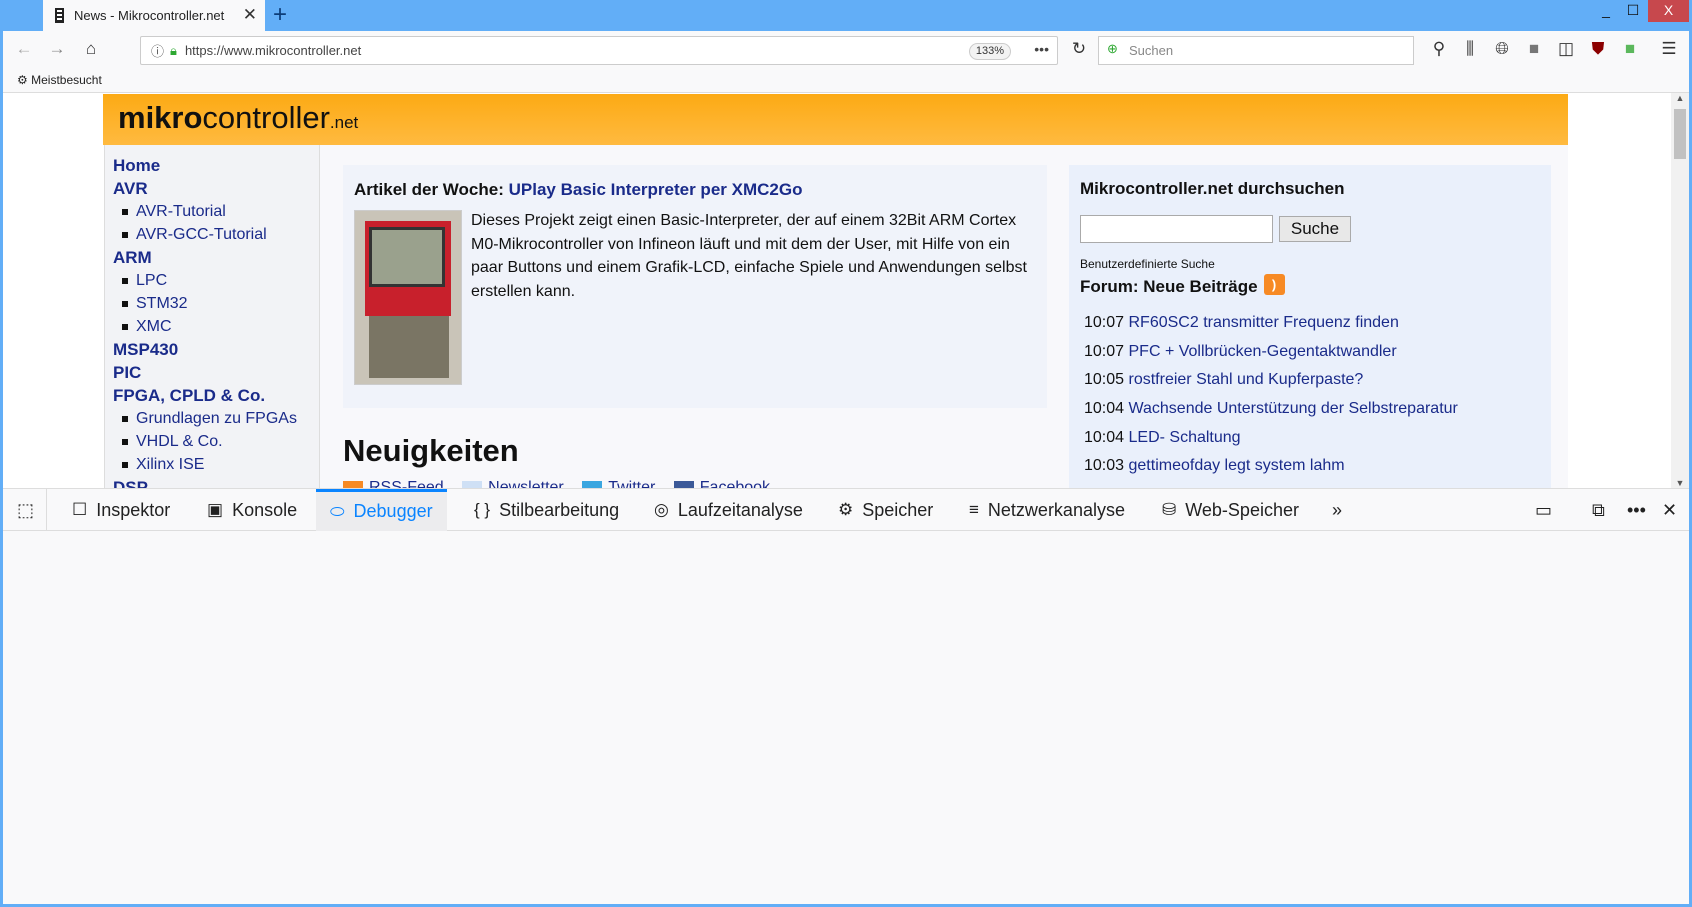  Describe the element at coordinates (728, 510) in the screenshot. I see `tab-performance: ◎ Laufzeitanalyse` at that location.